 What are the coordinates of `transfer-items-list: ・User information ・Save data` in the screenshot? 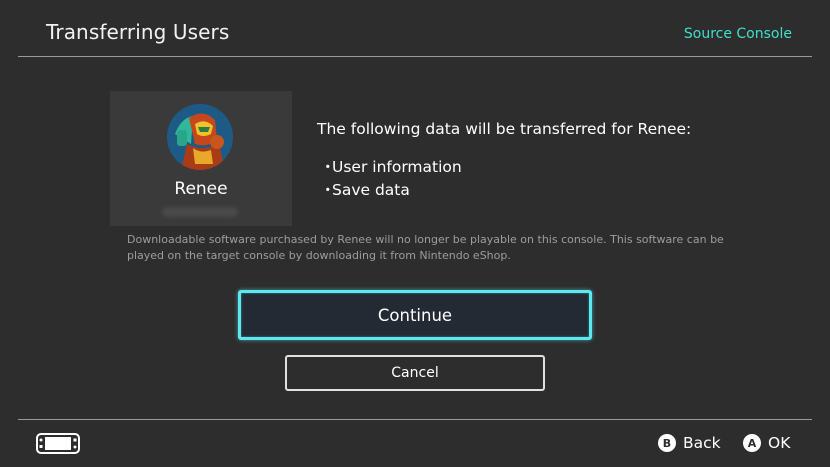 It's located at (391, 179).